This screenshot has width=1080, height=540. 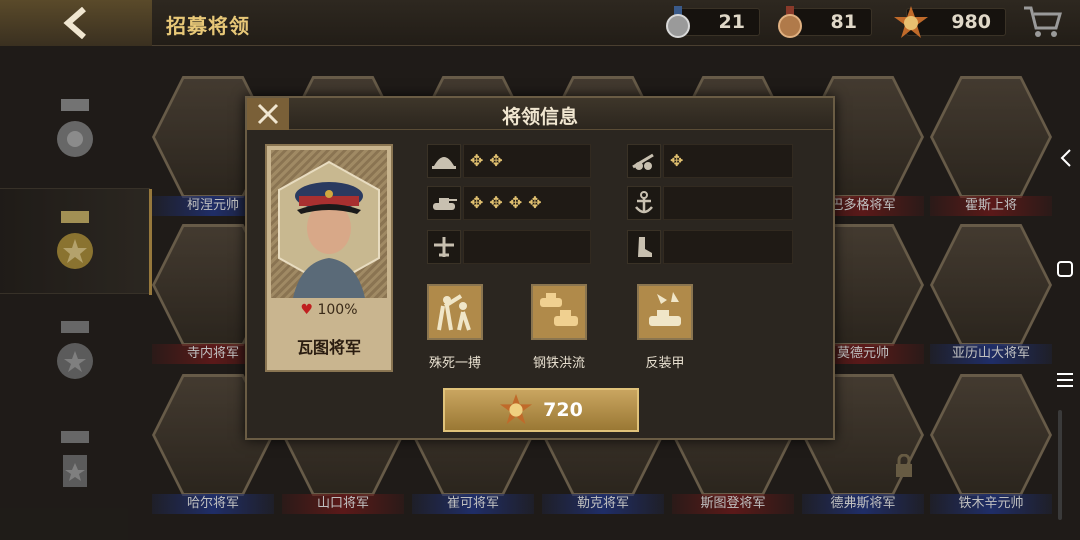 What do you see at coordinates (644, 203) in the screenshot?
I see `navy-anchor-icon` at bounding box center [644, 203].